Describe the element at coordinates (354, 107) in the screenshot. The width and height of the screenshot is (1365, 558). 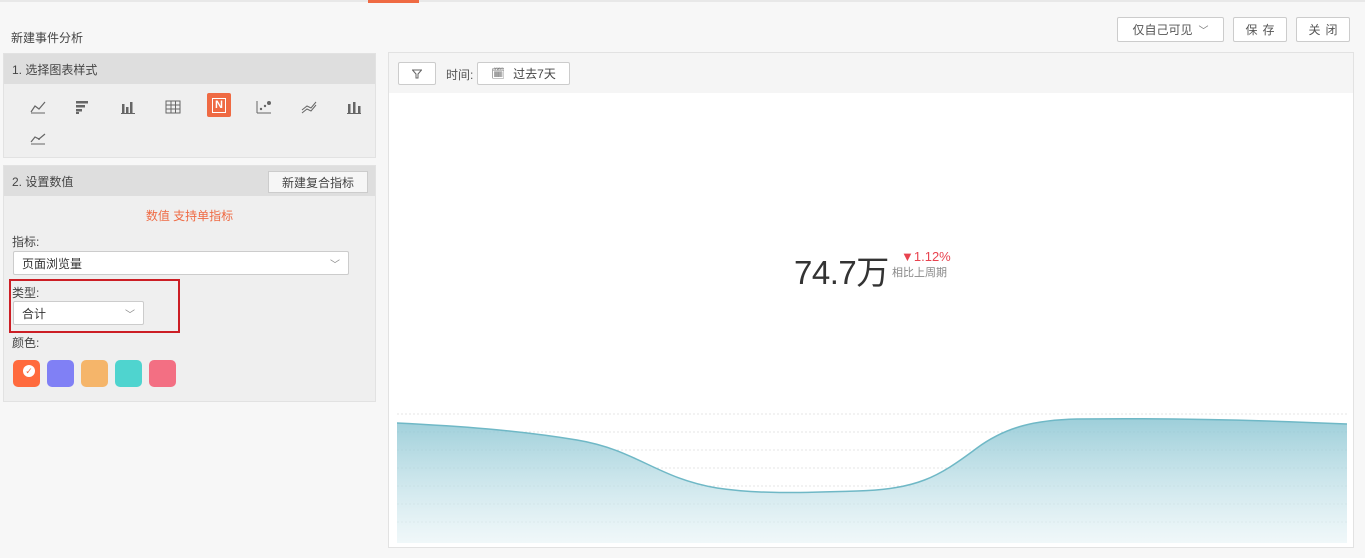
I see `stacked-bar-chart-icon` at that location.